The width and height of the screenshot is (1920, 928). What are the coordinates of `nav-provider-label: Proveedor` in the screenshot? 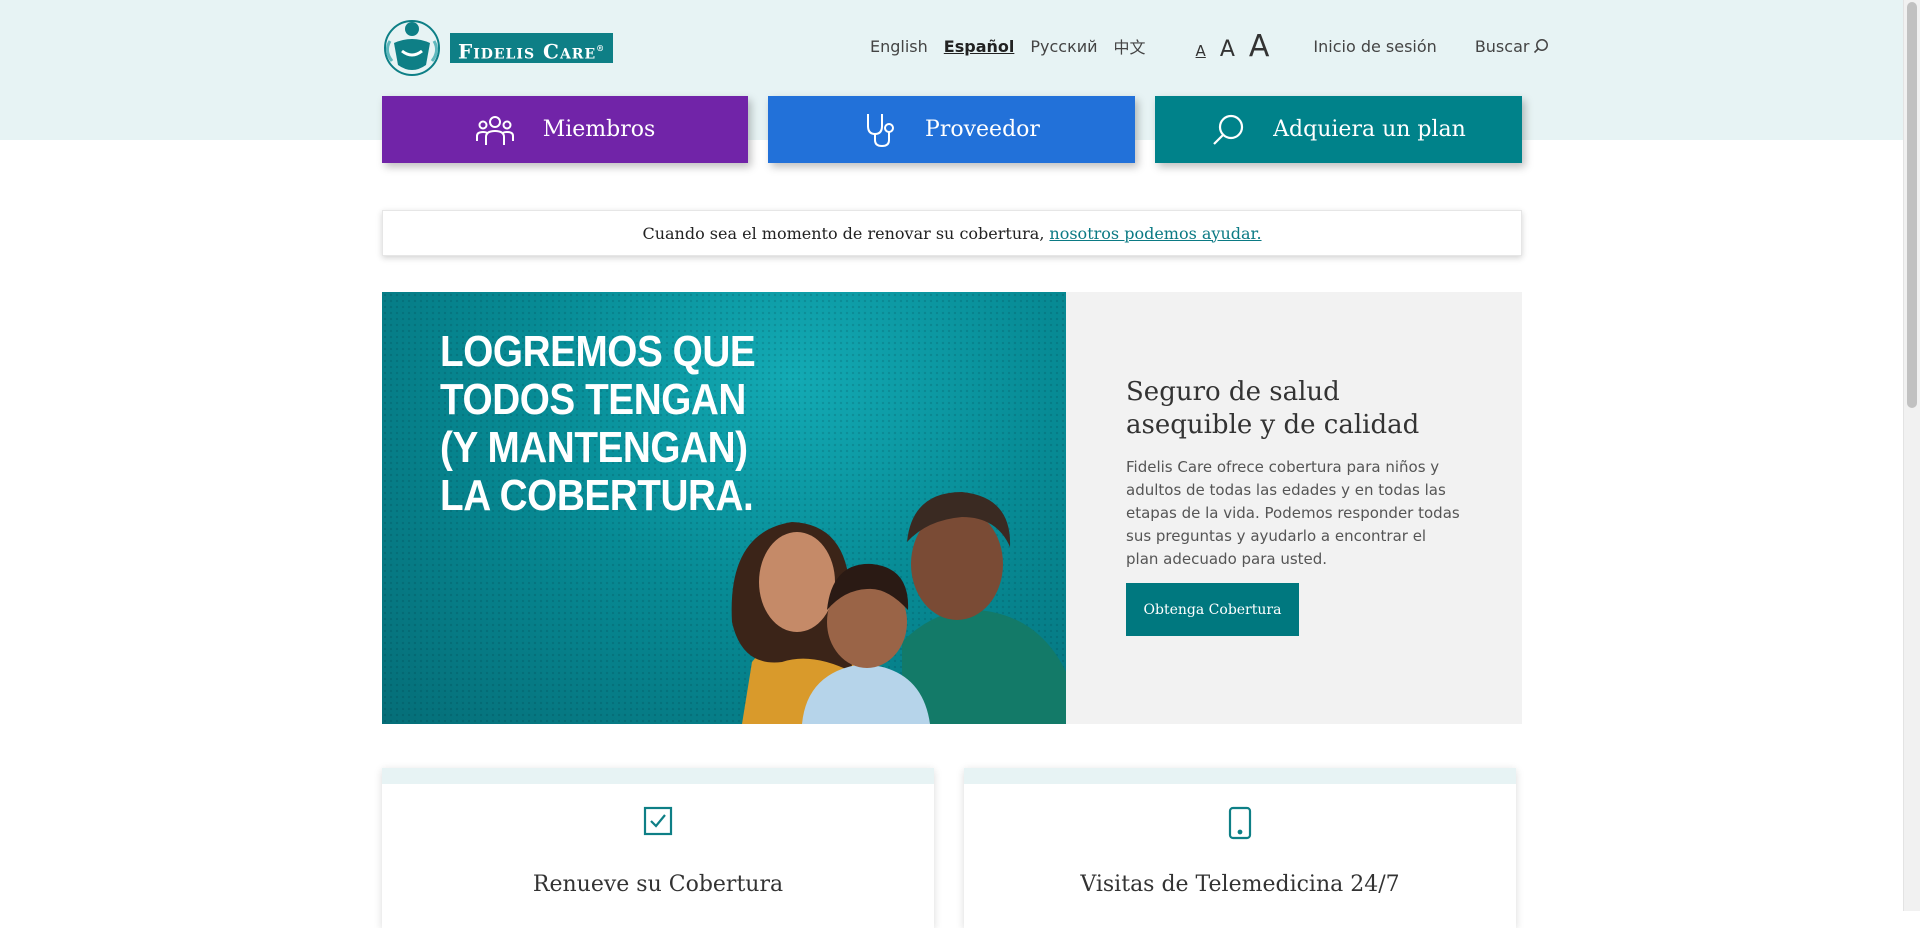 It's located at (982, 129).